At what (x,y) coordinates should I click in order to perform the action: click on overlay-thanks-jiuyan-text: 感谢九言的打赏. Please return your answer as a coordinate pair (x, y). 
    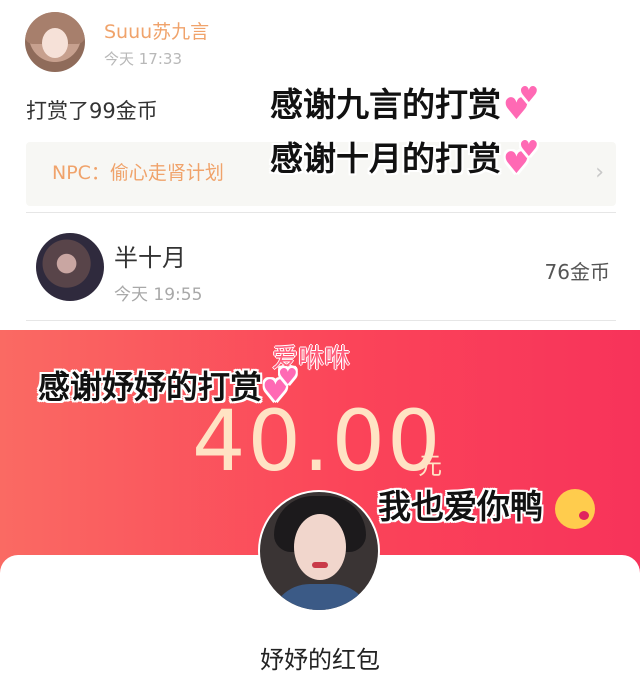
    Looking at the image, I should click on (385, 104).